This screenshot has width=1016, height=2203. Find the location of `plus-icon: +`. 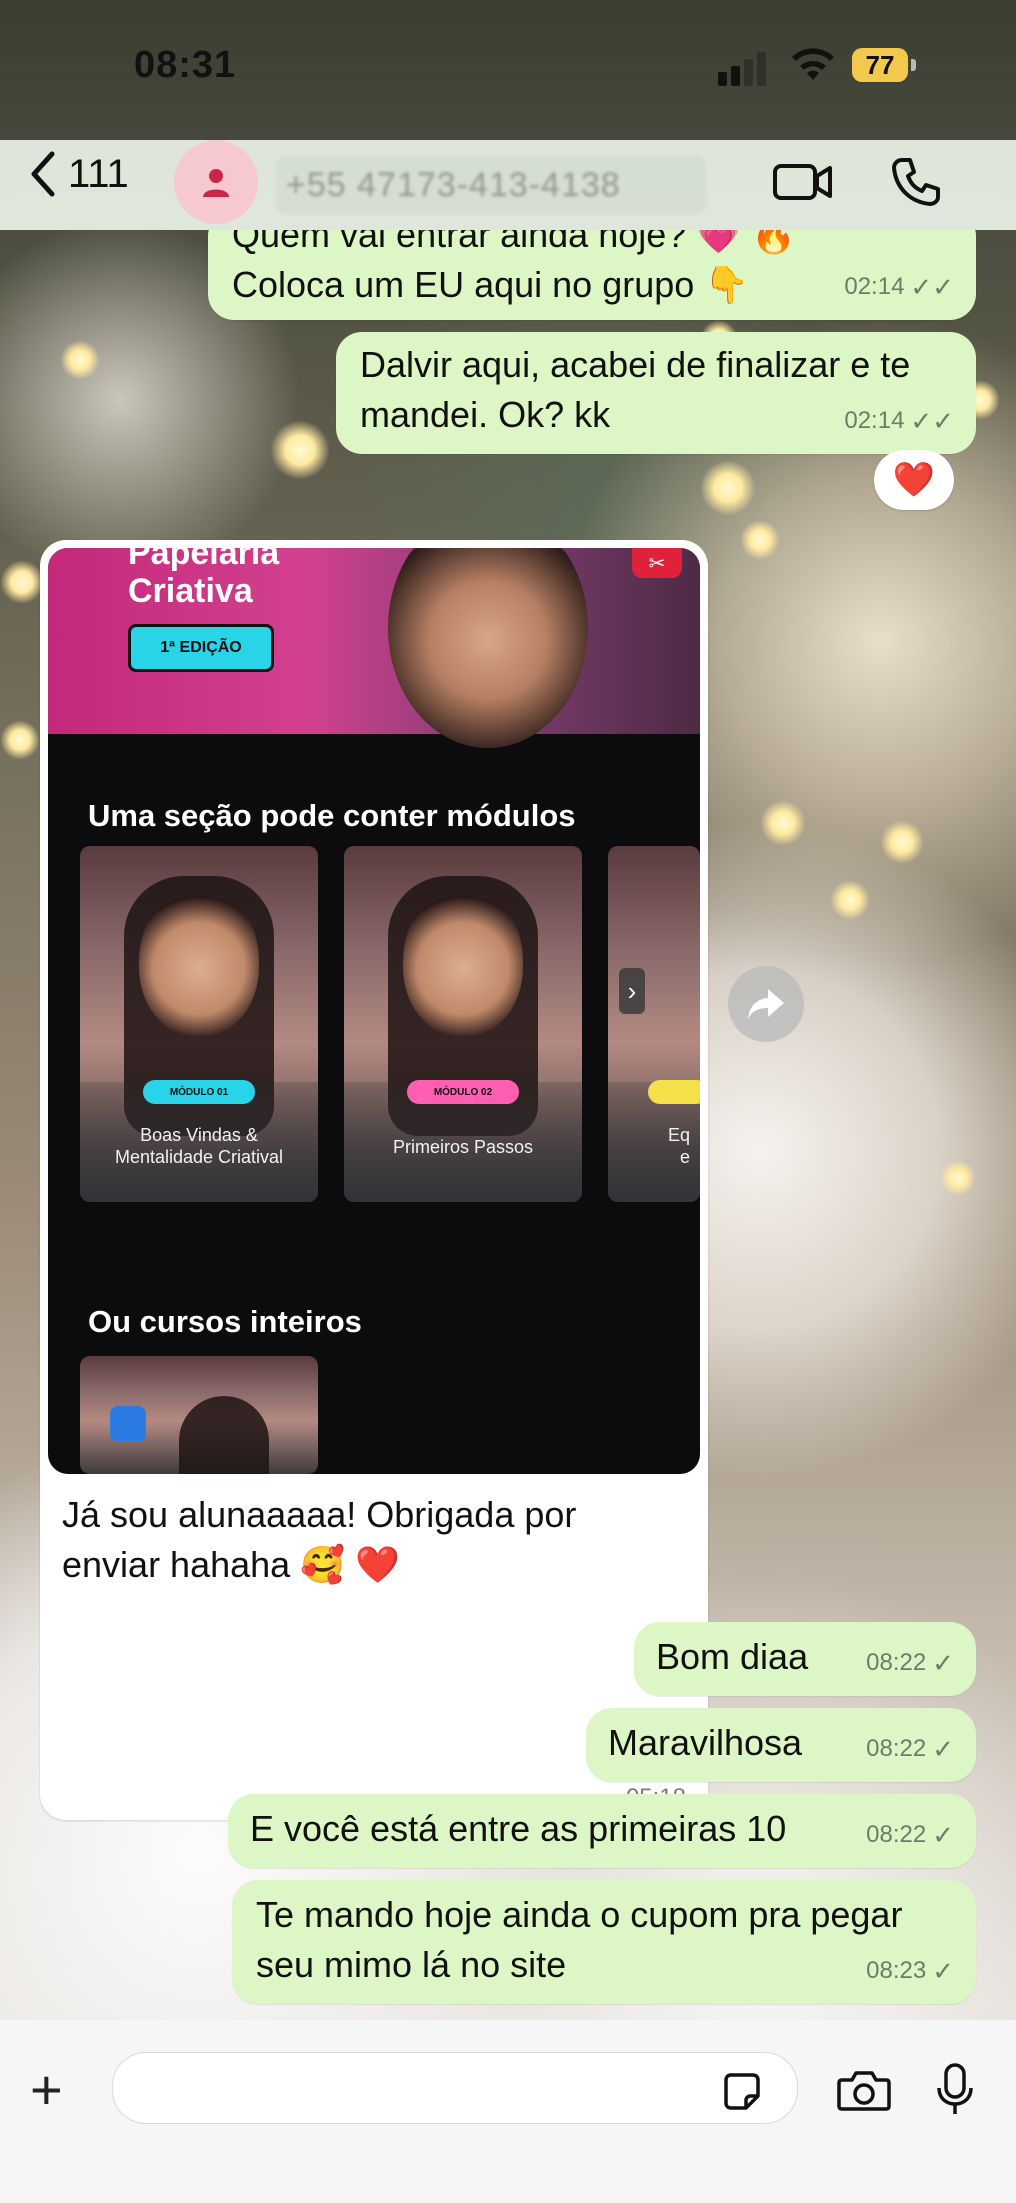

plus-icon: + is located at coordinates (46, 2090).